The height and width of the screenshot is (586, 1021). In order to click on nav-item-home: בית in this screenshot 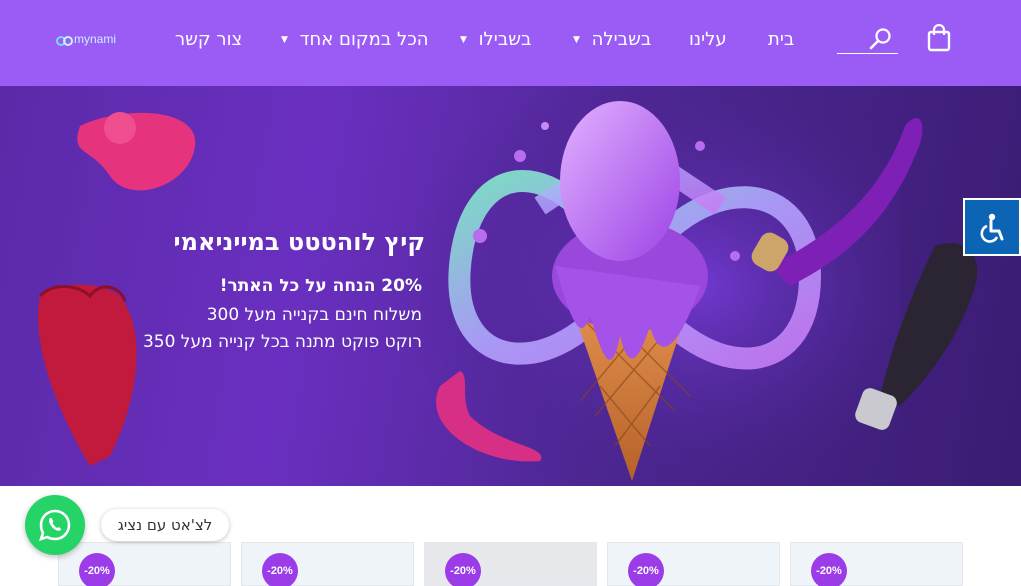, I will do `click(781, 40)`.